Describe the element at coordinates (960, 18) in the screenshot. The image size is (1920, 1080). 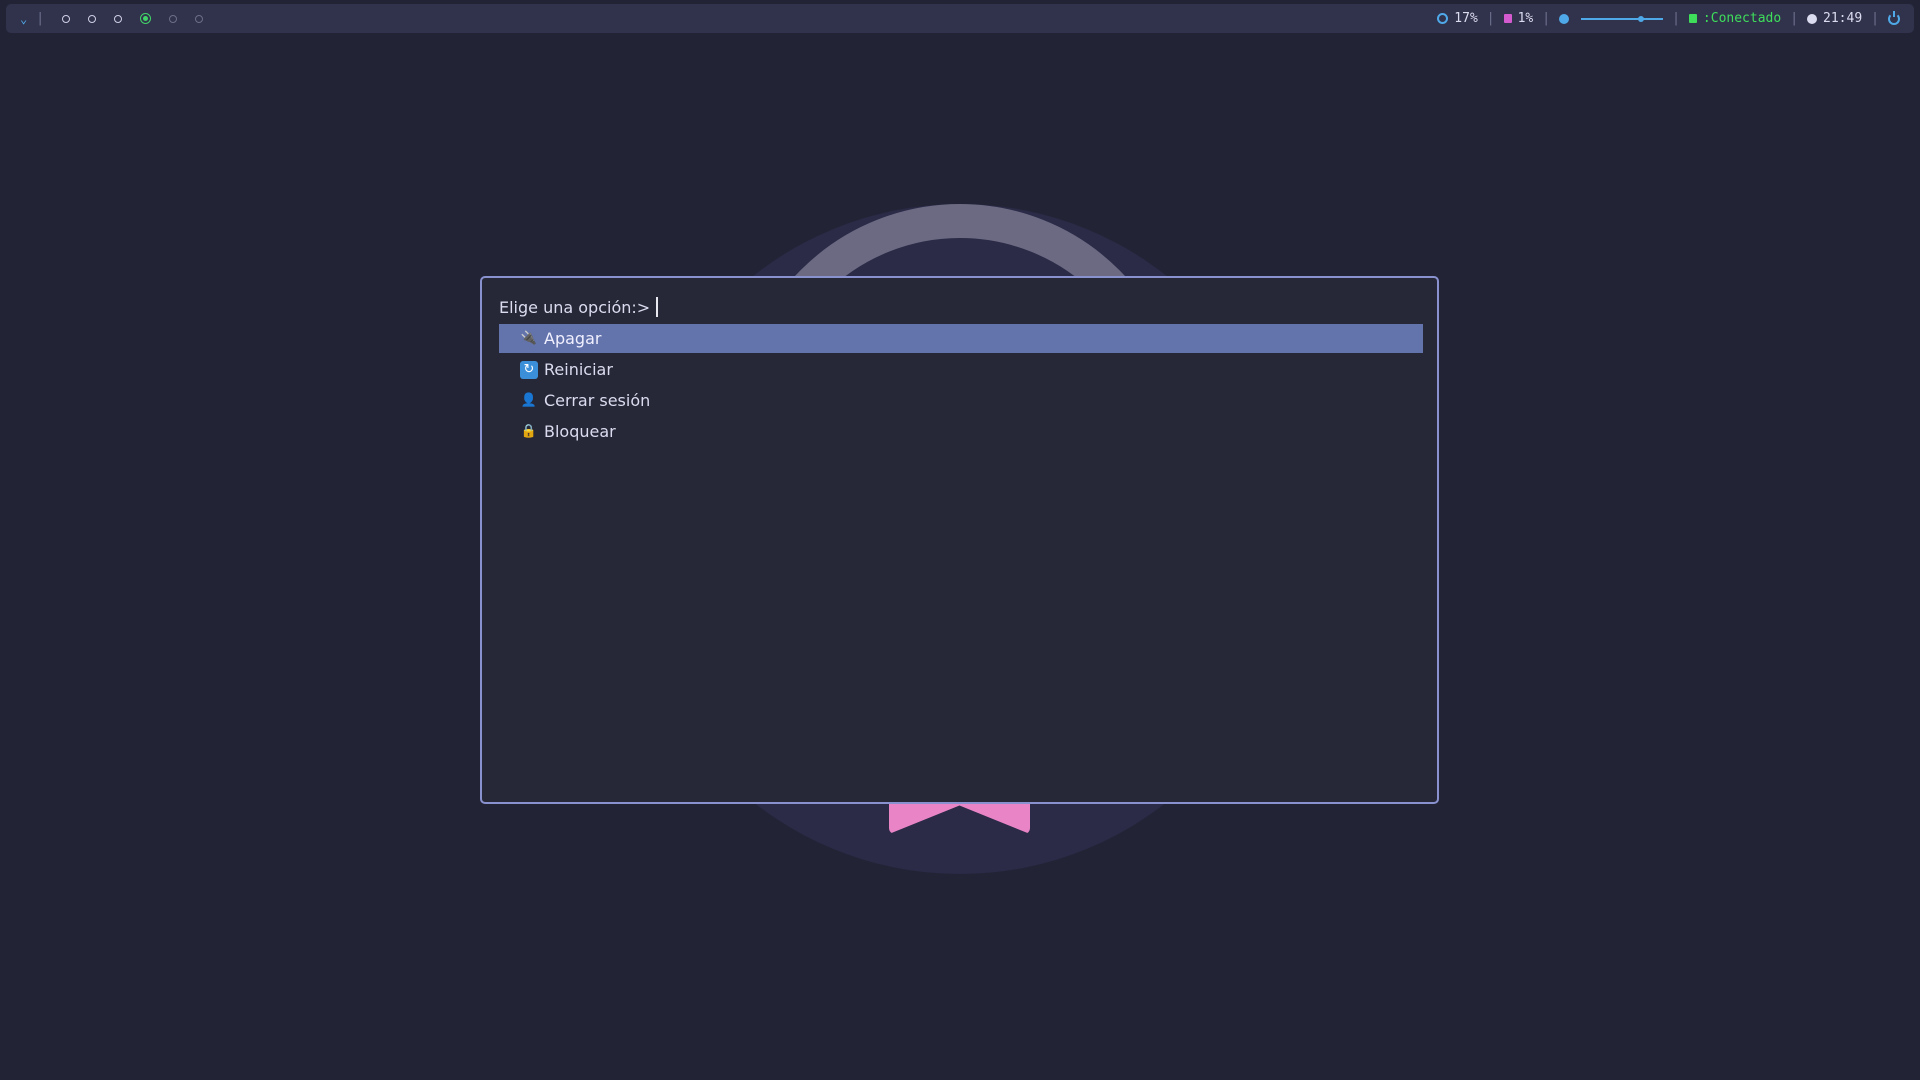
I see `top-bar: ⌄ | 17% | 1% | | :Conectado | 21:49 |` at that location.